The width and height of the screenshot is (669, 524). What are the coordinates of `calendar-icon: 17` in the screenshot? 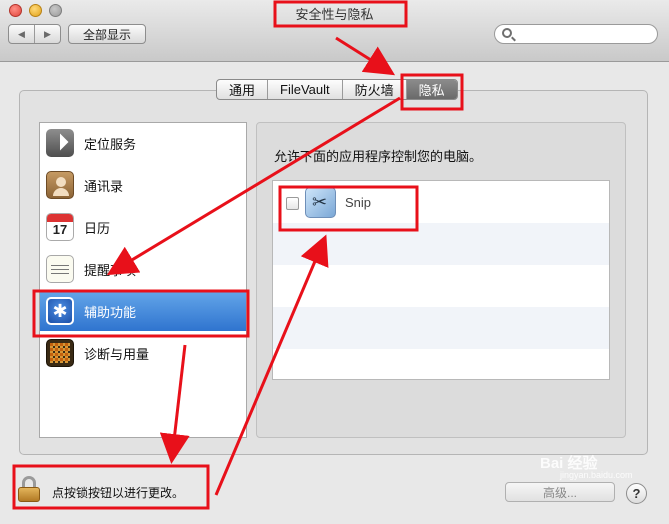 It's located at (60, 227).